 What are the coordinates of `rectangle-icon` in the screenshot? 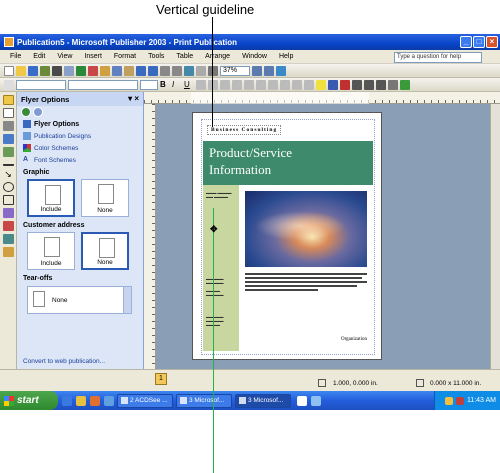 It's located at (8, 200).